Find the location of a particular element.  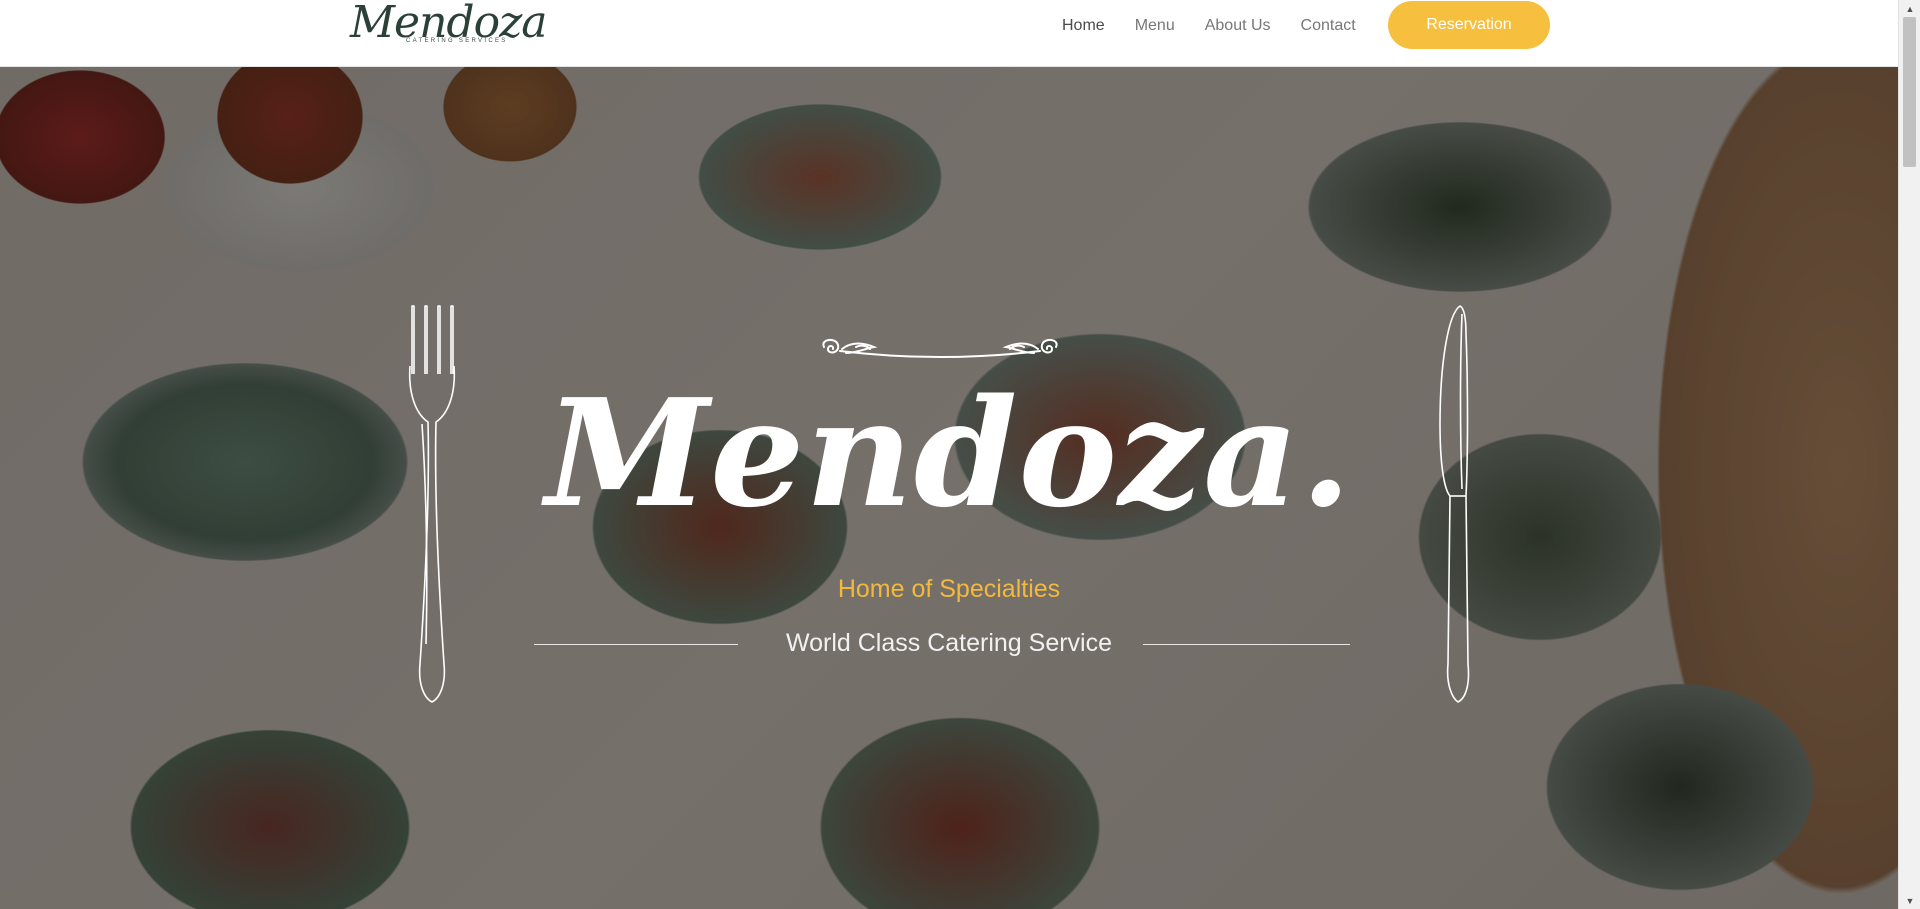

hero-title: Mendoza. is located at coordinates (949, 453).